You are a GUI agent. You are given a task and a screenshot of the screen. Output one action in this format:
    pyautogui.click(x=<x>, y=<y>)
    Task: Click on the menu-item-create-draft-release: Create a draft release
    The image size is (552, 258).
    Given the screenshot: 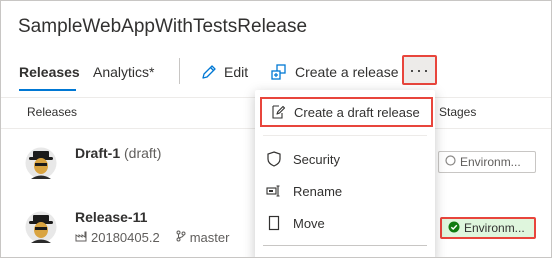 What is the action you would take?
    pyautogui.click(x=346, y=112)
    